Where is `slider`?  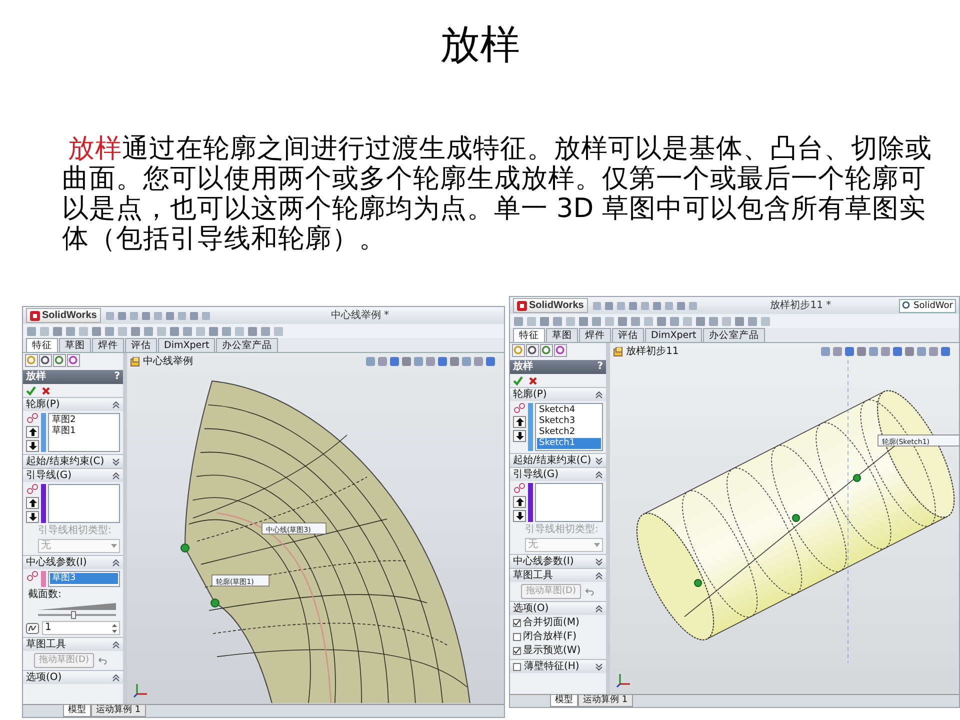
slider is located at coordinates (77, 611).